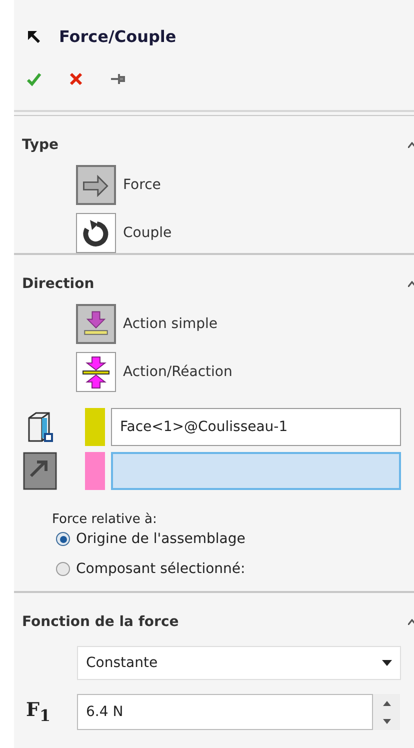 The height and width of the screenshot is (748, 414). I want to click on function-dropdown: Constante, so click(239, 663).